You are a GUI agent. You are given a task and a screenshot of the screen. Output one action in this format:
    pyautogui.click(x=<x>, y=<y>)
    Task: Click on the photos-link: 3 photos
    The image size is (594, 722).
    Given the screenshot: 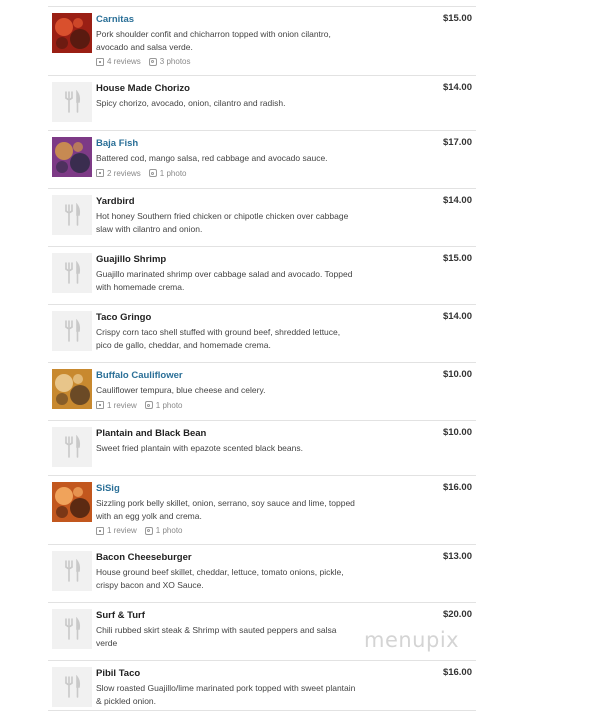 What is the action you would take?
    pyautogui.click(x=169, y=61)
    